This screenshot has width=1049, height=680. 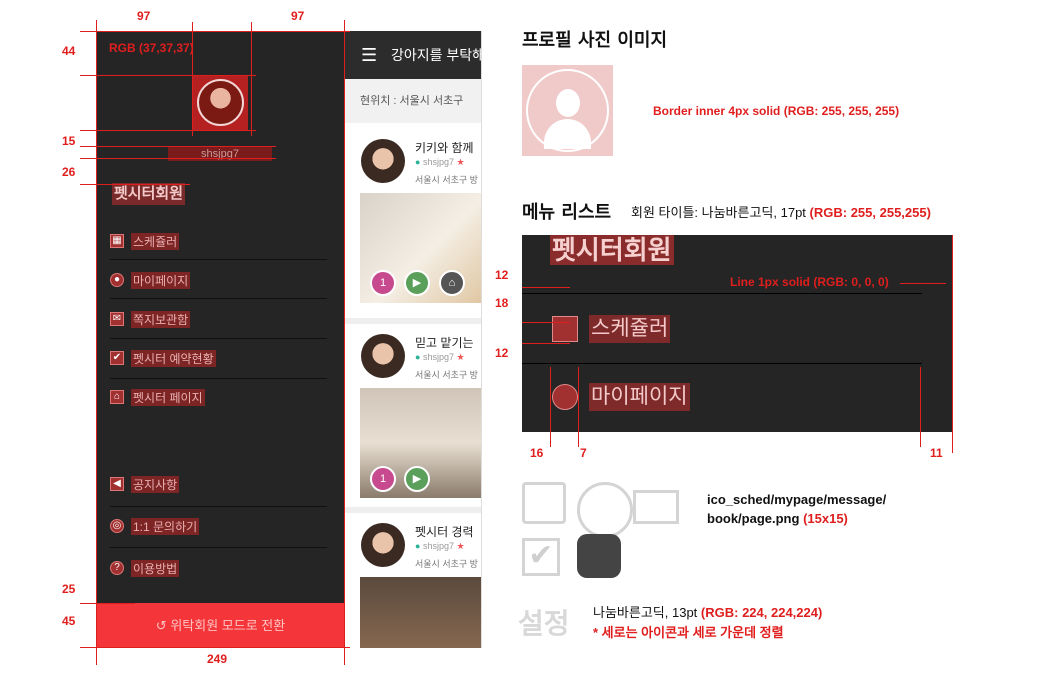 I want to click on demo-item-scheduler: 스케쥴러, so click(x=611, y=329).